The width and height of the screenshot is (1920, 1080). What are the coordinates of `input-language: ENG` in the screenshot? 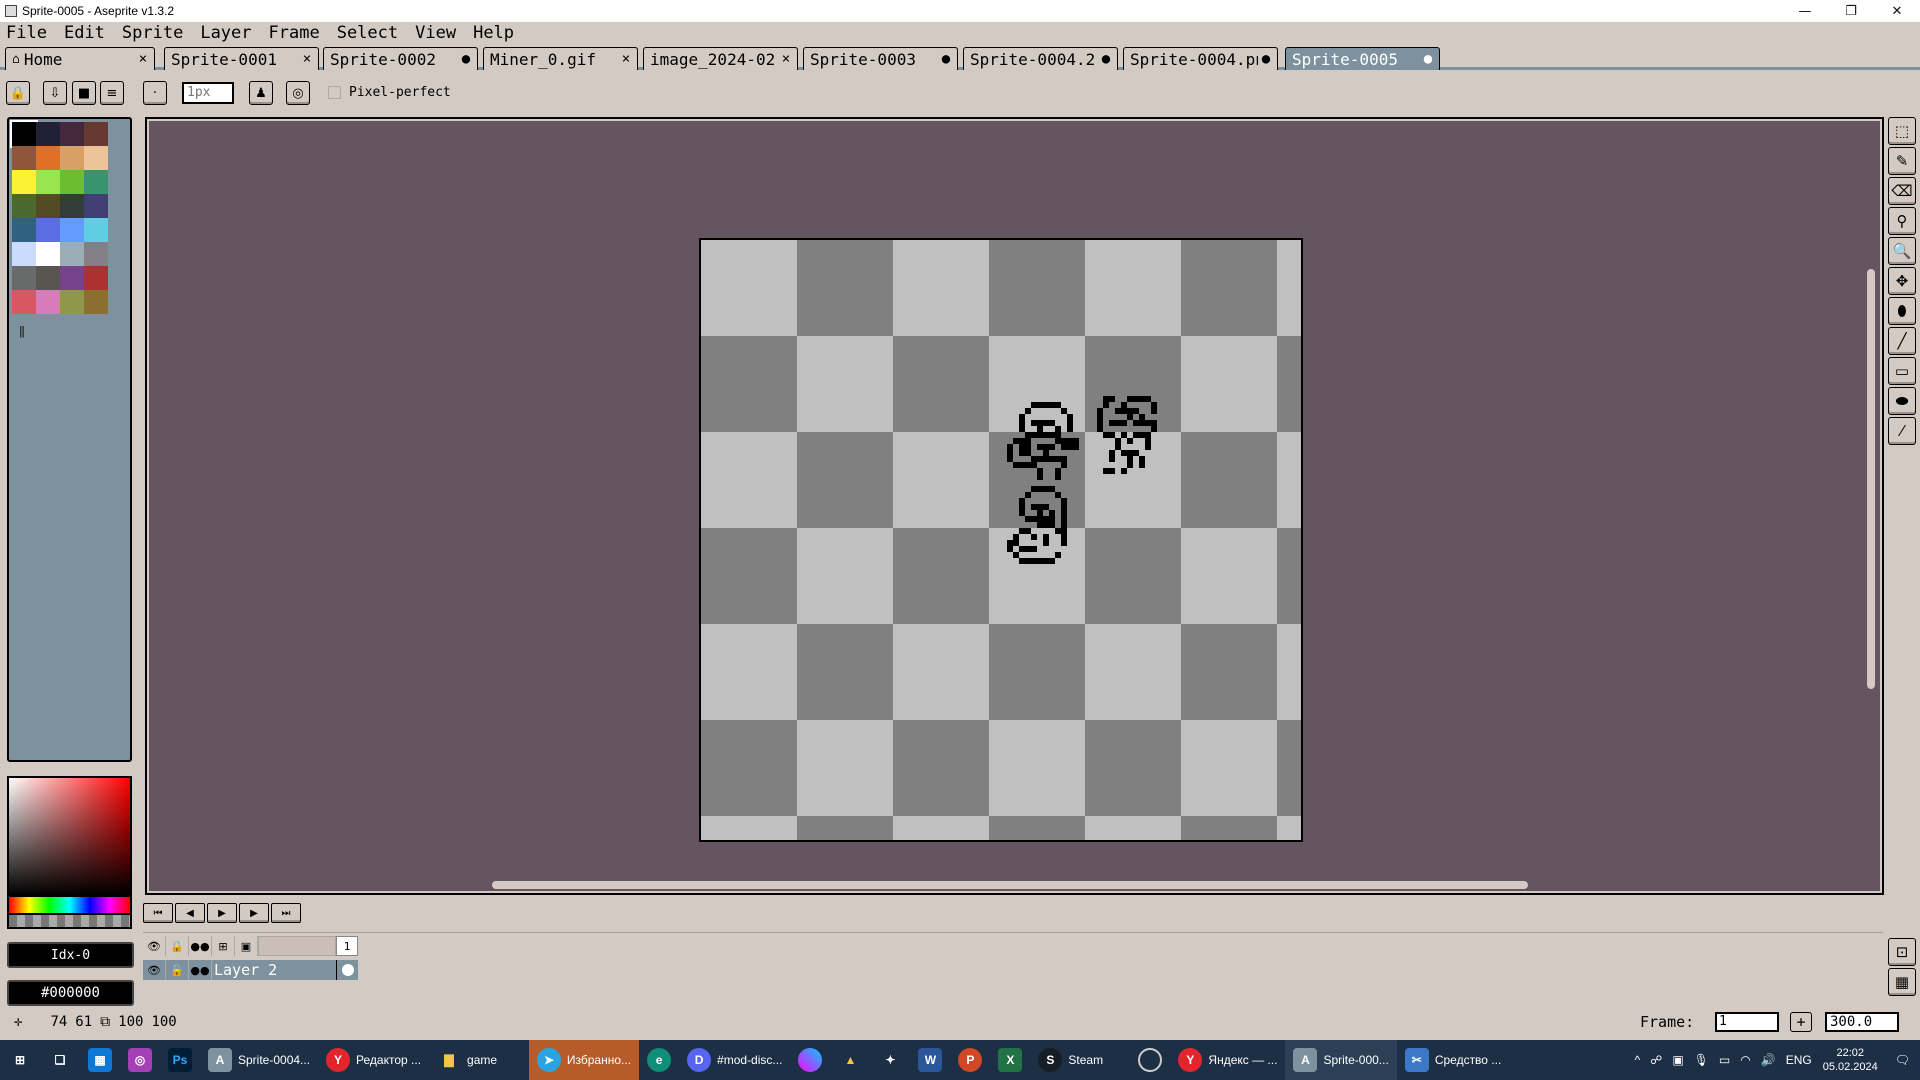 It's located at (1799, 1060).